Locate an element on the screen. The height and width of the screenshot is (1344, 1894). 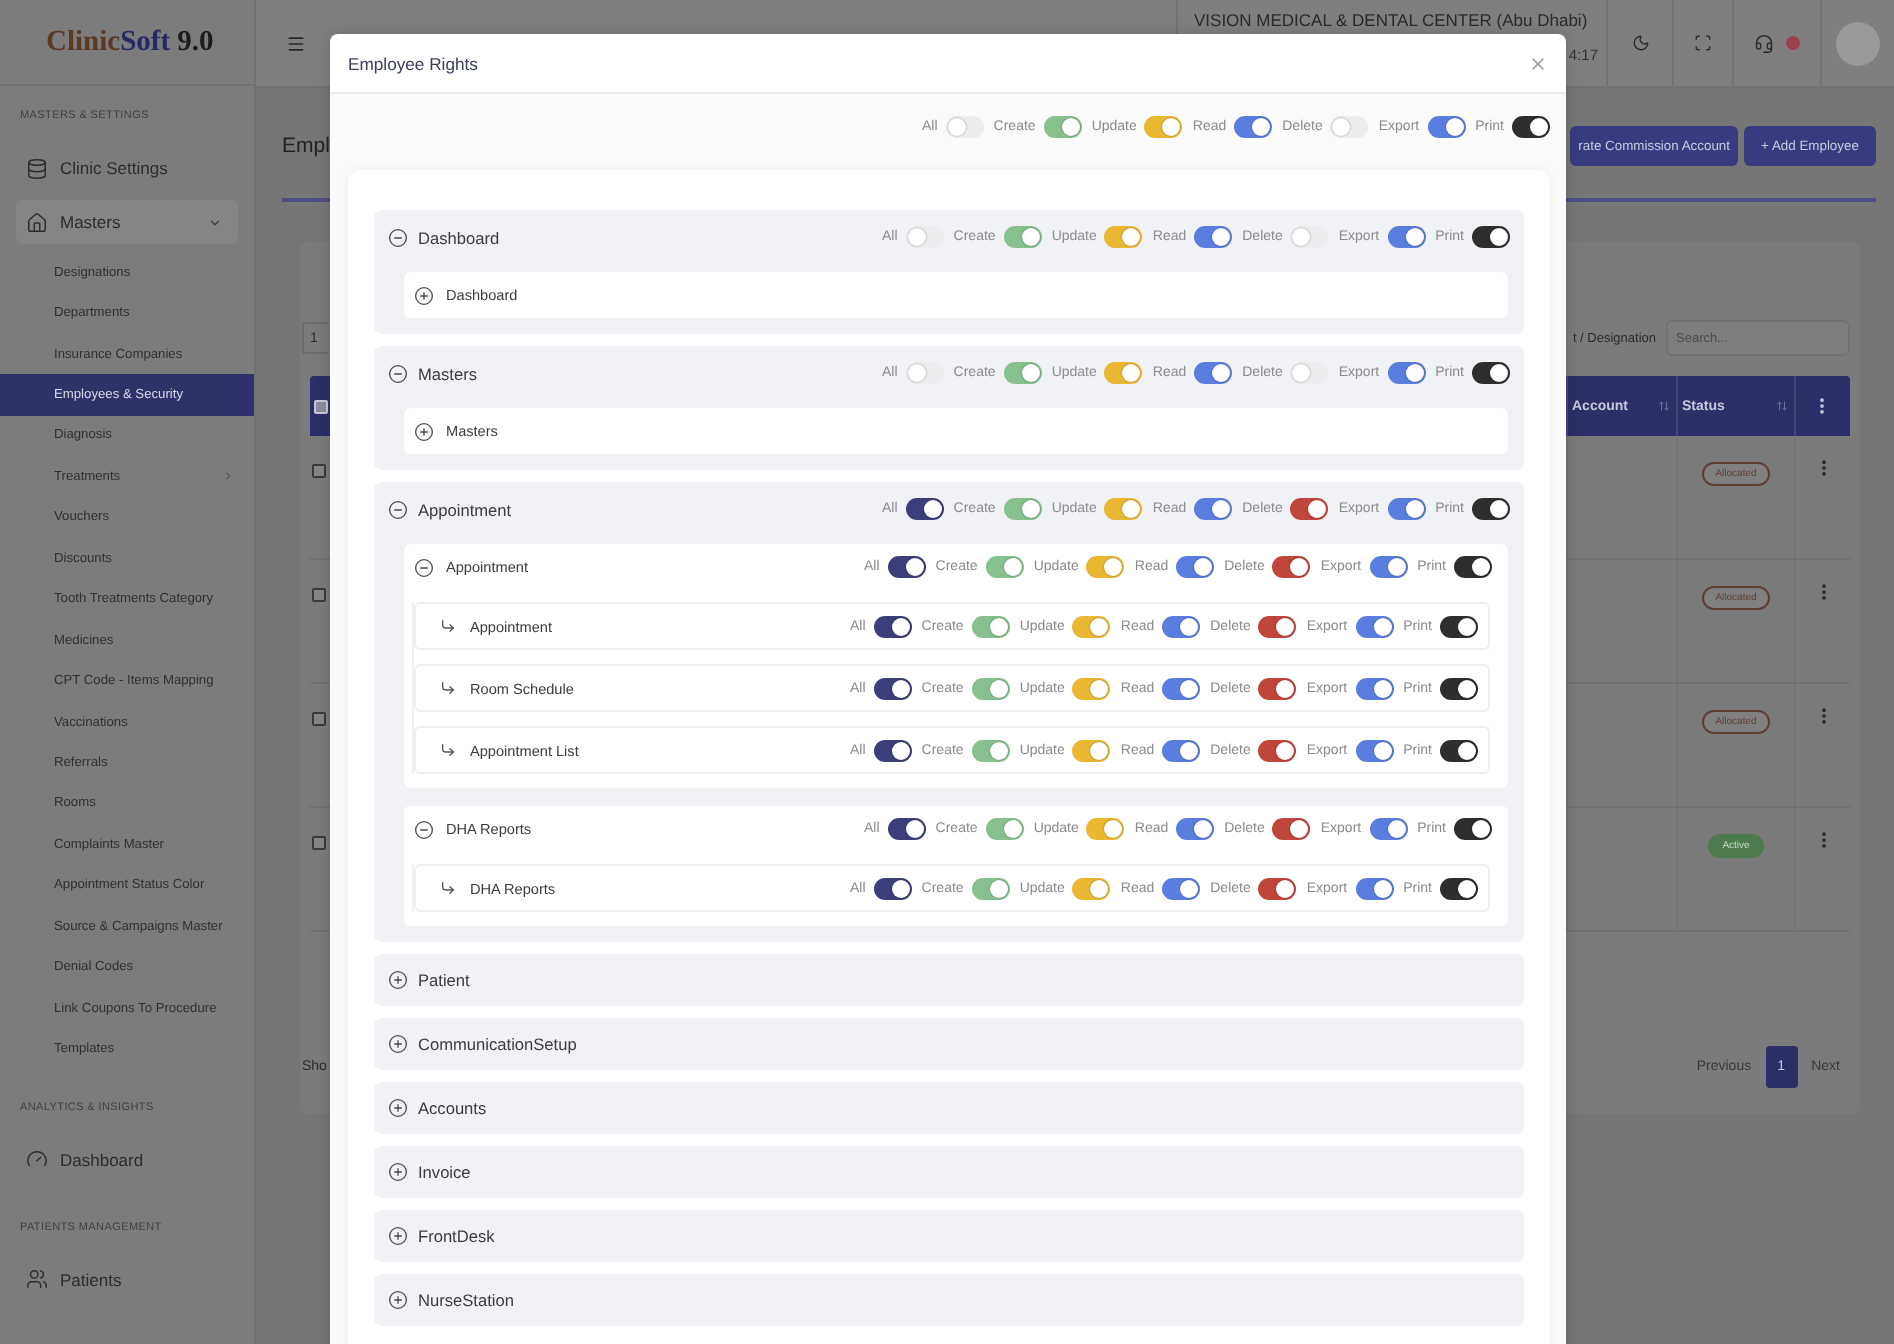
nav-item: Clinic Settings is located at coordinates (127, 168).